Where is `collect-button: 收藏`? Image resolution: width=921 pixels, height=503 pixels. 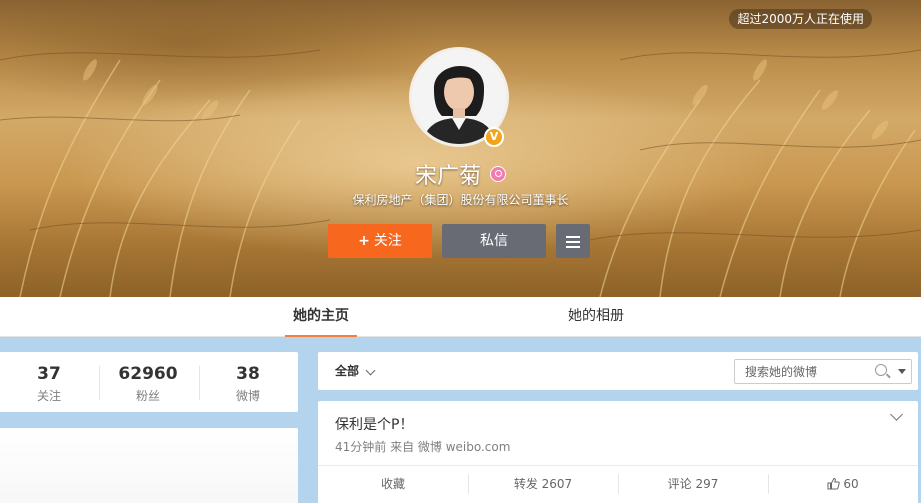 collect-button: 收藏 is located at coordinates (393, 484).